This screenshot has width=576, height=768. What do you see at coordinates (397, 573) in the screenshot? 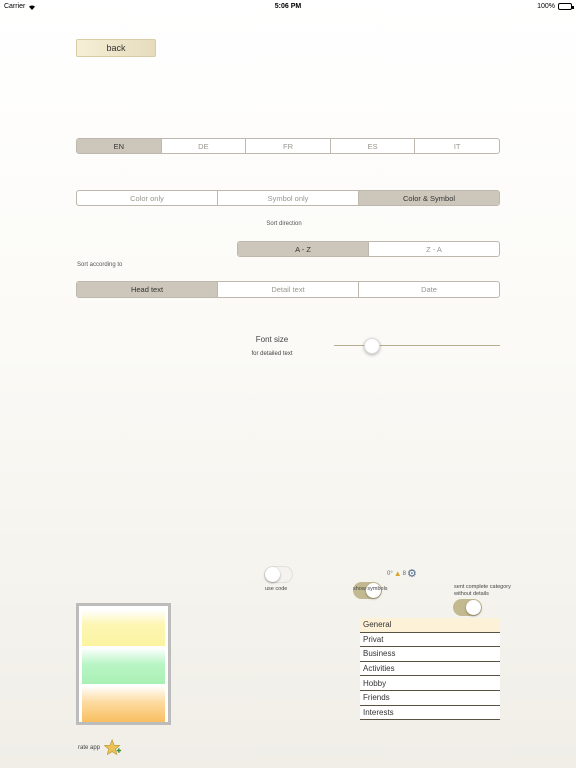
I see `warning-triangle-icon: ▲` at bounding box center [397, 573].